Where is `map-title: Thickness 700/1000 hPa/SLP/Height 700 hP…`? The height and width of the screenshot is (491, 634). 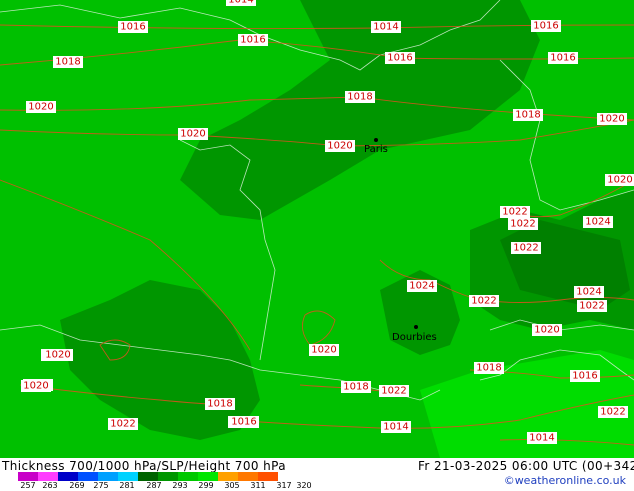 map-title: Thickness 700/1000 hPa/SLP/Height 700 hP… is located at coordinates (144, 466).